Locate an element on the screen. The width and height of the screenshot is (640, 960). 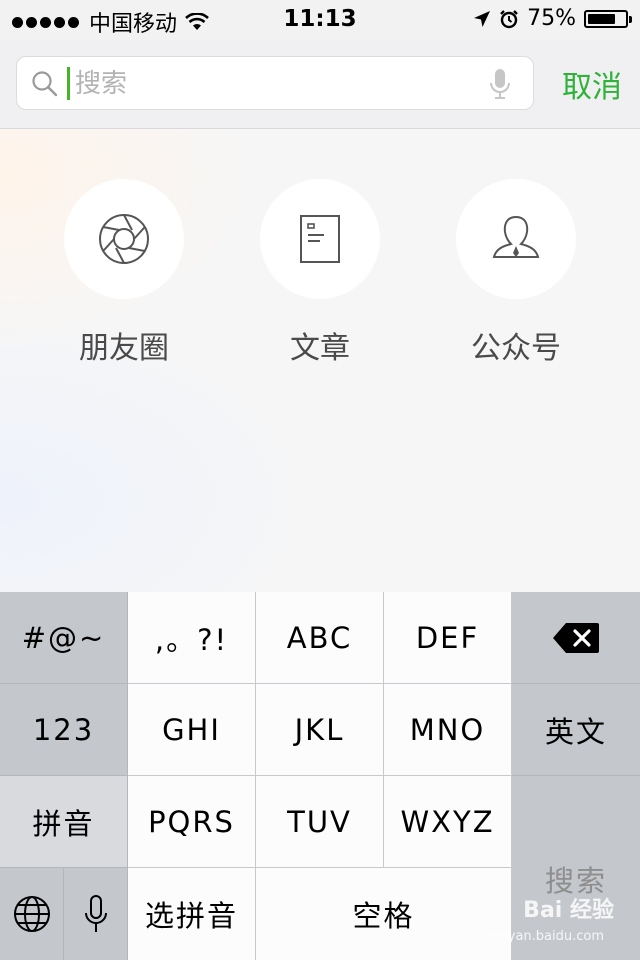
location-arrow-icon is located at coordinates (482, 18).